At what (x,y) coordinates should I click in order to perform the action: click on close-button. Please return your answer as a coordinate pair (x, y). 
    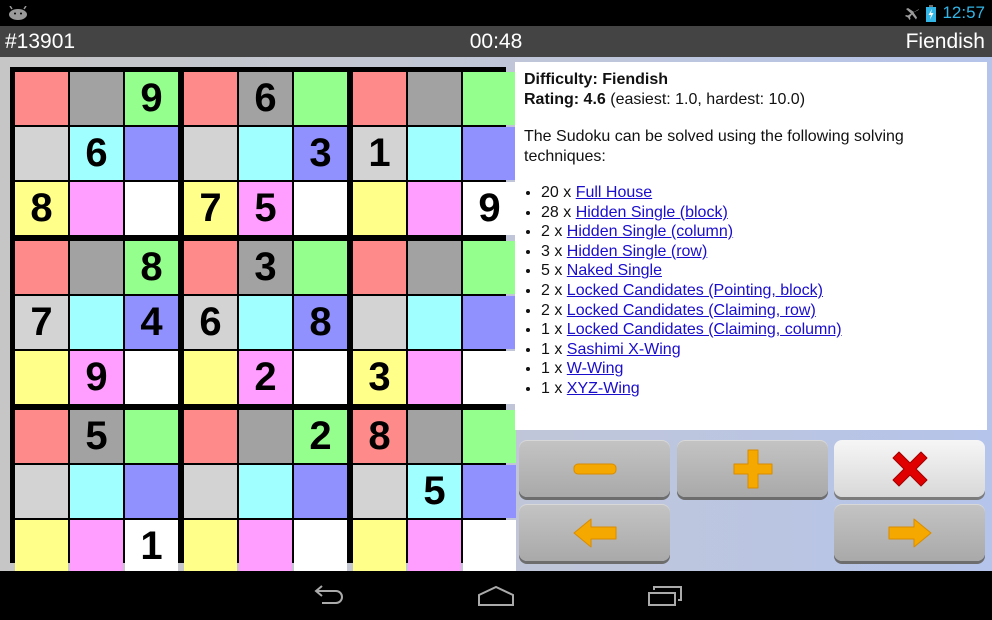
    Looking at the image, I should click on (909, 468).